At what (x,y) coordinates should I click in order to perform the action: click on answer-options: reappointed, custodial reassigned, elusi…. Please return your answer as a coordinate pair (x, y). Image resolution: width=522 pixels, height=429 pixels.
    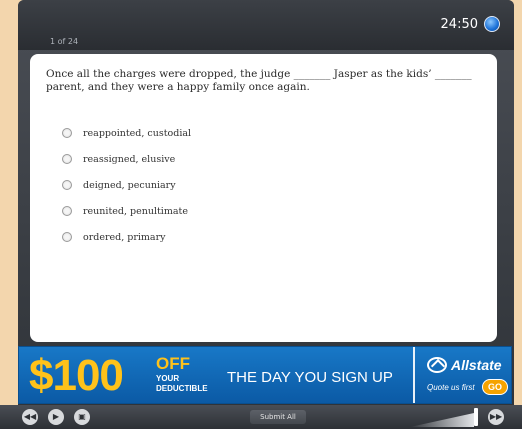
    Looking at the image, I should click on (126, 185).